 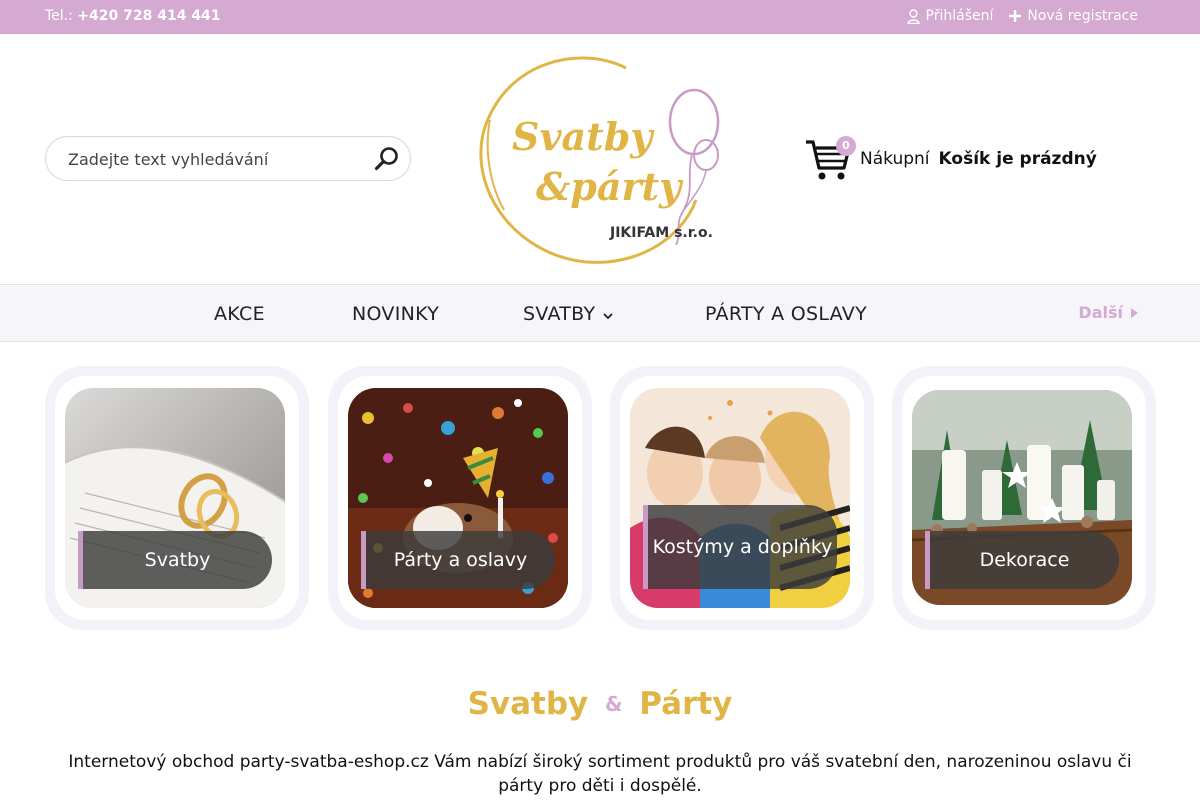 What do you see at coordinates (846, 146) in the screenshot?
I see `cart-count-badge: 0` at bounding box center [846, 146].